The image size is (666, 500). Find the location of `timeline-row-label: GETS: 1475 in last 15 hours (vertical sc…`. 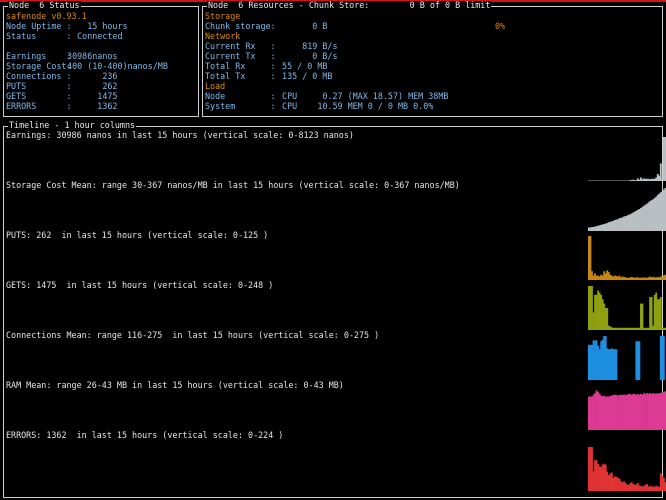

timeline-row-label: GETS: 1475 in last 15 hours (vertical sc… is located at coordinates (140, 285).